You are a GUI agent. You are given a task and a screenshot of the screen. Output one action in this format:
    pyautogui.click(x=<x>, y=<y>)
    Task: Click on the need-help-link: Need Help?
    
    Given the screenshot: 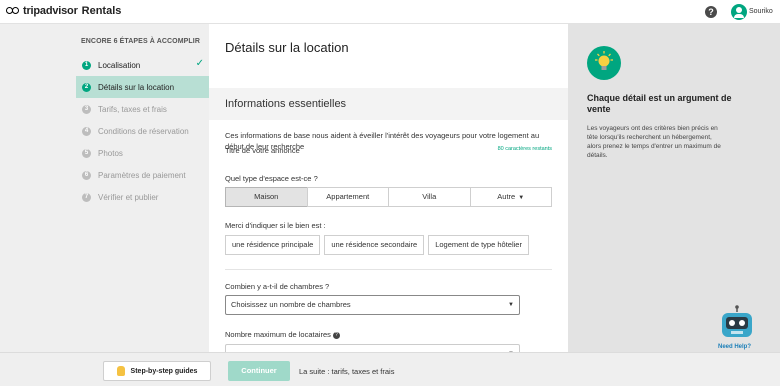 What is the action you would take?
    pyautogui.click(x=734, y=347)
    